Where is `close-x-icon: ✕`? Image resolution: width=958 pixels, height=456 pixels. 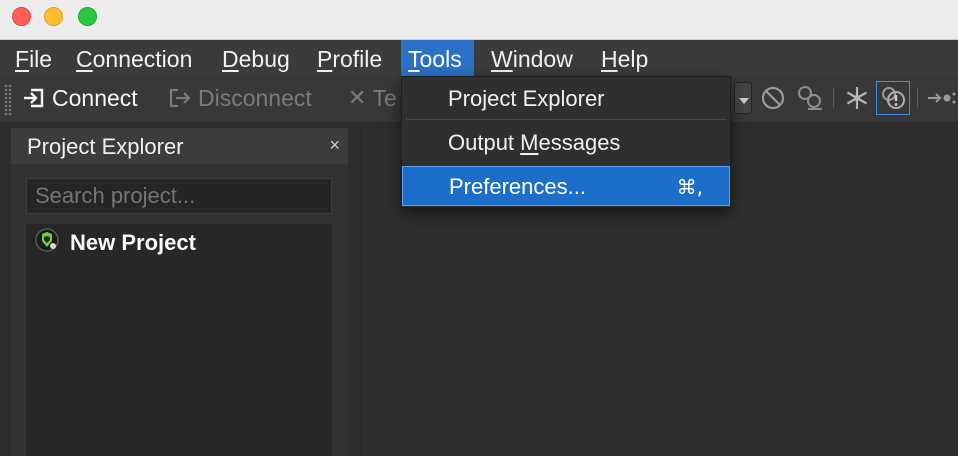
close-x-icon: ✕ is located at coordinates (357, 97).